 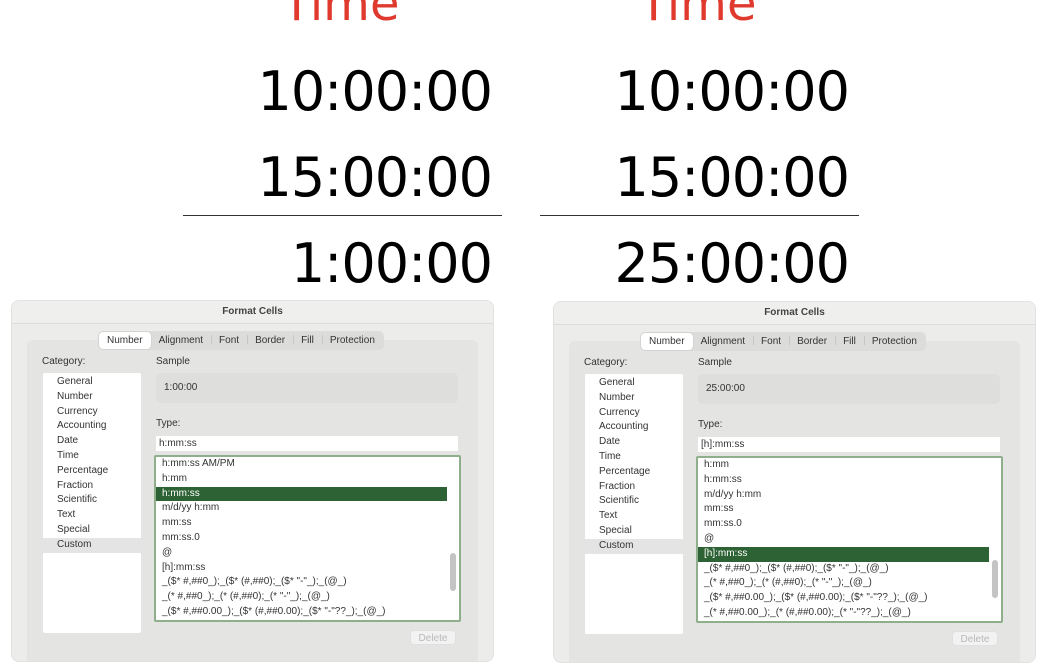 I want to click on type-option-selected: h:mm:ss, so click(x=301, y=494).